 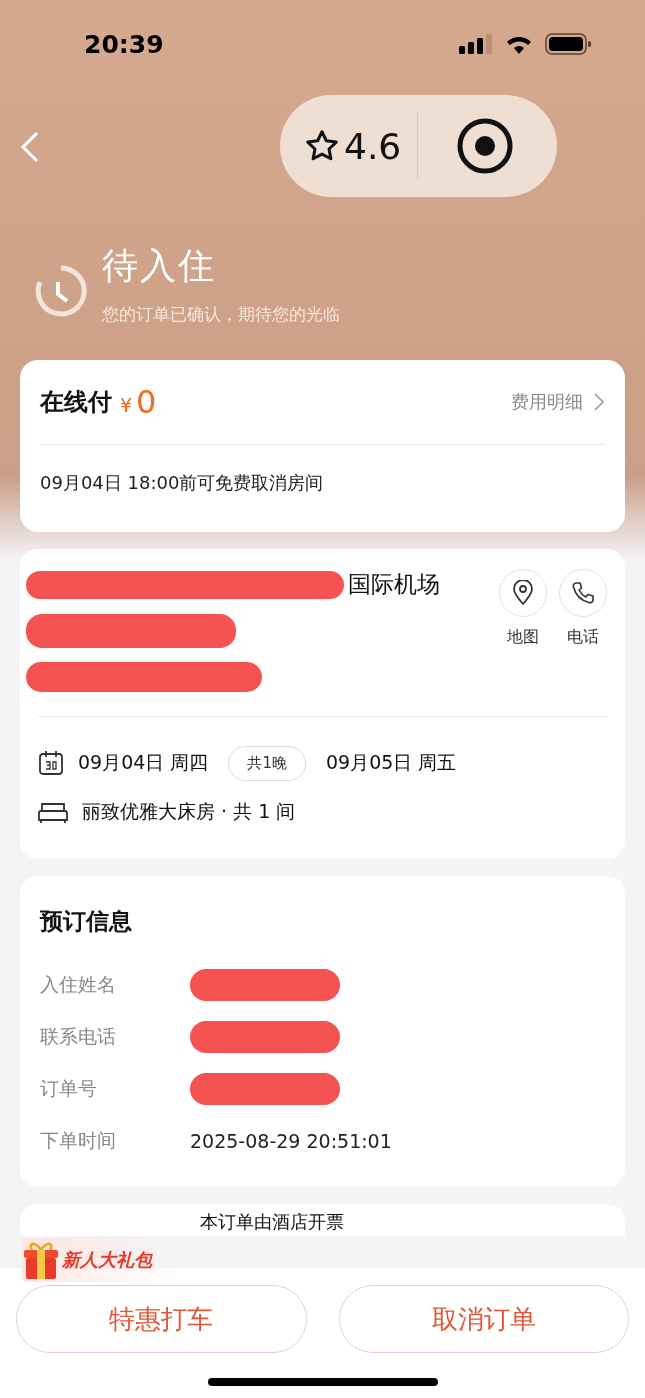 I want to click on ride-hailing-button: 特惠打车, so click(x=161, y=1319).